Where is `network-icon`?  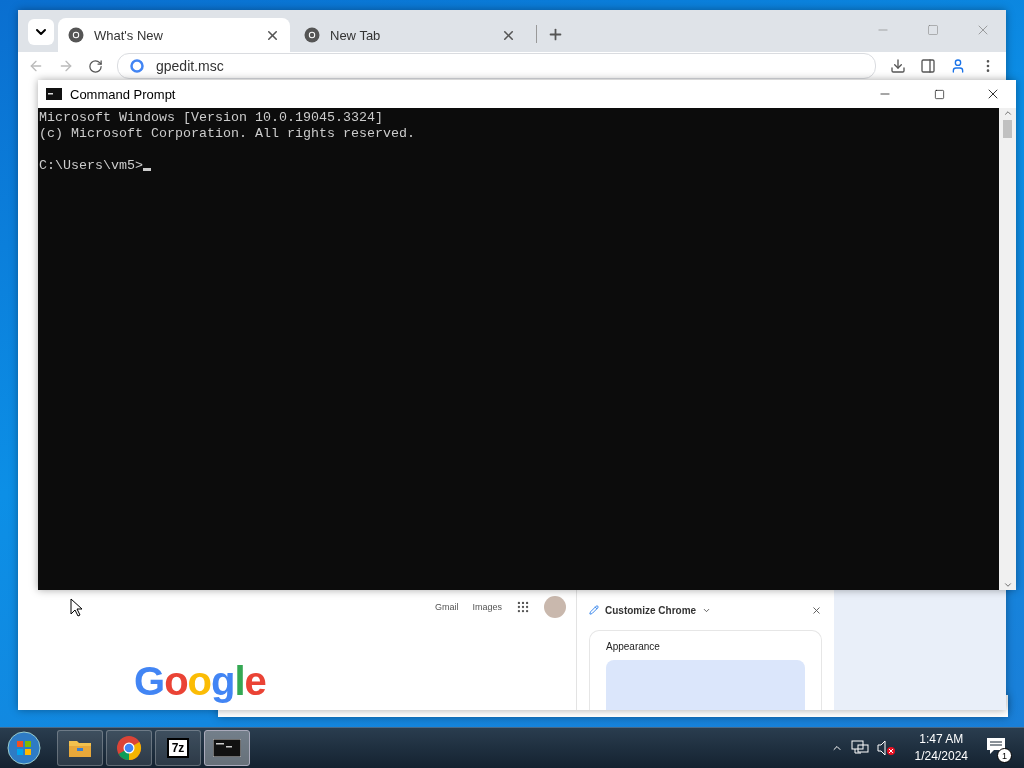
network-icon is located at coordinates (859, 748).